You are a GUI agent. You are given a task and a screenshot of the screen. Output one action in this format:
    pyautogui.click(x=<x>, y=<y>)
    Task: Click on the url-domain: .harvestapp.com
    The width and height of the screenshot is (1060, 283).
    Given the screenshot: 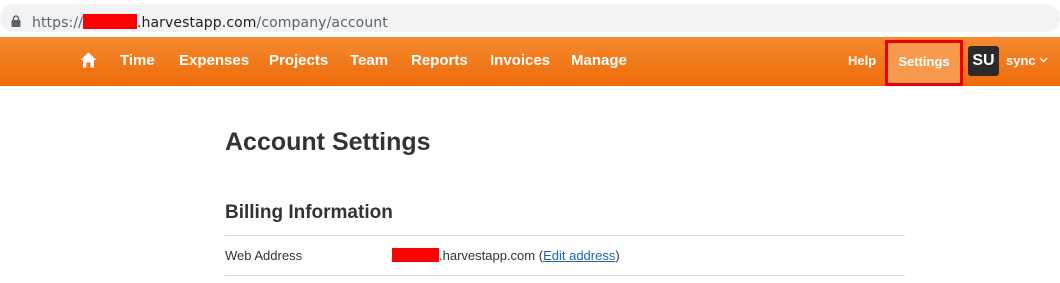 What is the action you would take?
    pyautogui.click(x=196, y=23)
    